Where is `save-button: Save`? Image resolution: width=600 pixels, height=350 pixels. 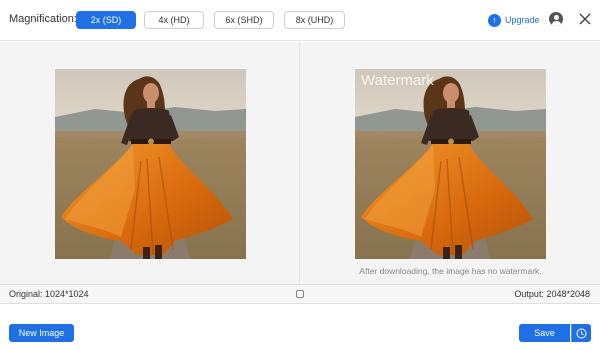
save-button: Save is located at coordinates (544, 333).